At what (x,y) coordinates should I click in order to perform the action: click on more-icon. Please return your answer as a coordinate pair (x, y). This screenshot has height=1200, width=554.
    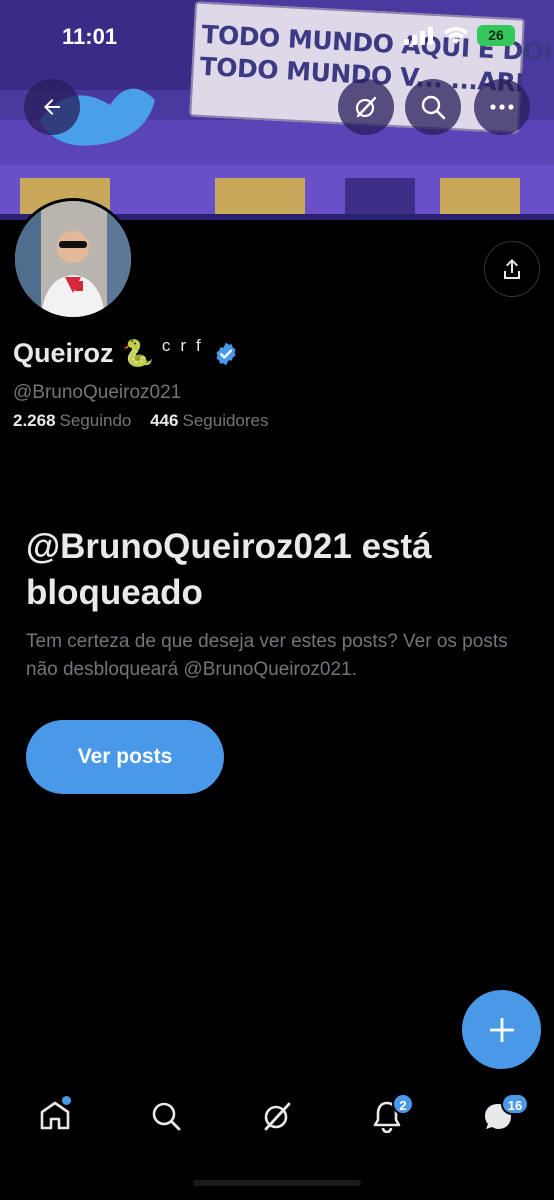
    Looking at the image, I should click on (502, 107).